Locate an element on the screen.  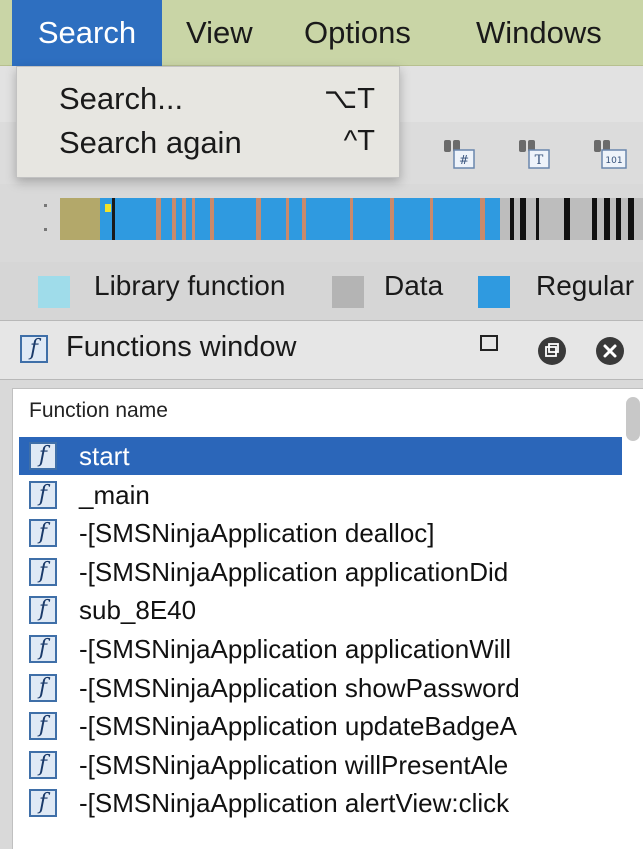
column-header-function-name: Function name is located at coordinates (328, 411).